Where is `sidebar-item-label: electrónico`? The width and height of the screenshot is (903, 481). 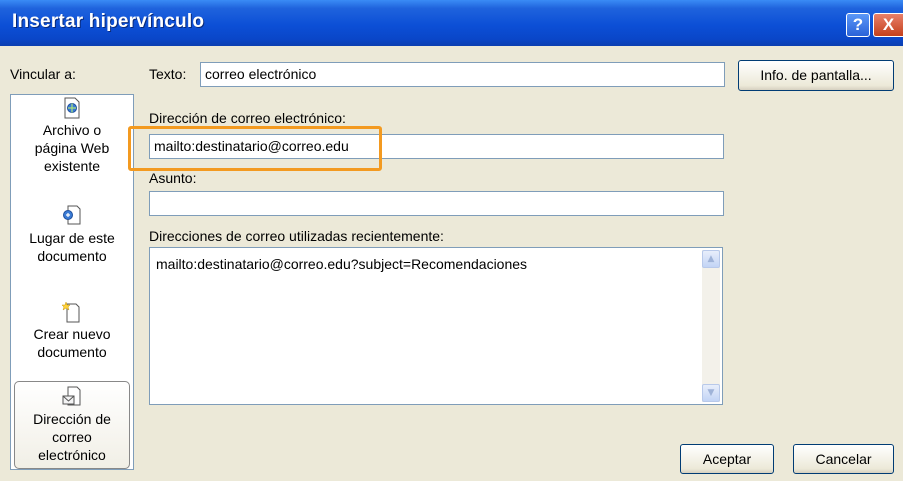 sidebar-item-label: electrónico is located at coordinates (72, 455).